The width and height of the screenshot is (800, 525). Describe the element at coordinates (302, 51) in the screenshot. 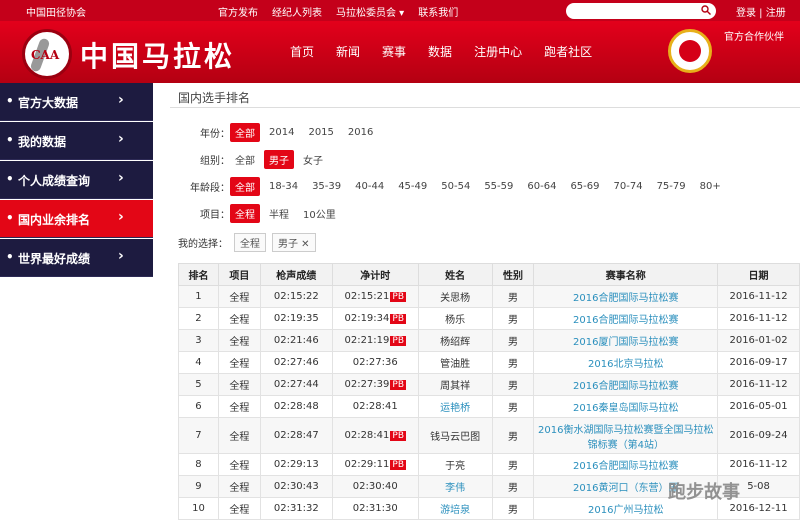

I see `nav-home: 首页` at that location.